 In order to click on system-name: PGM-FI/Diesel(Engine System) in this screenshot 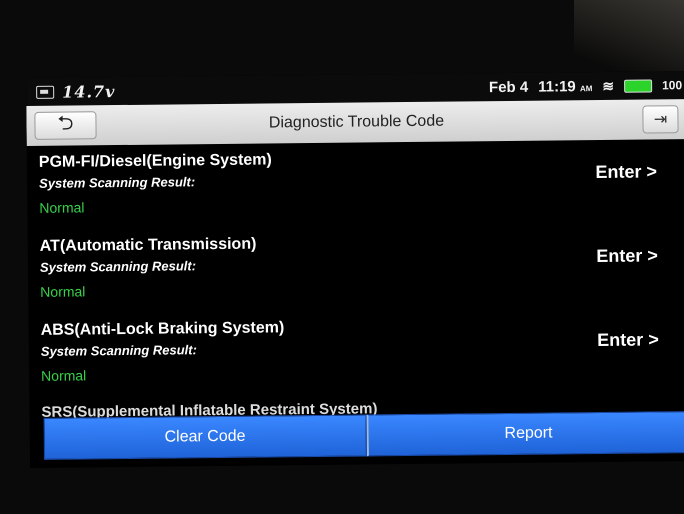, I will do `click(155, 161)`.